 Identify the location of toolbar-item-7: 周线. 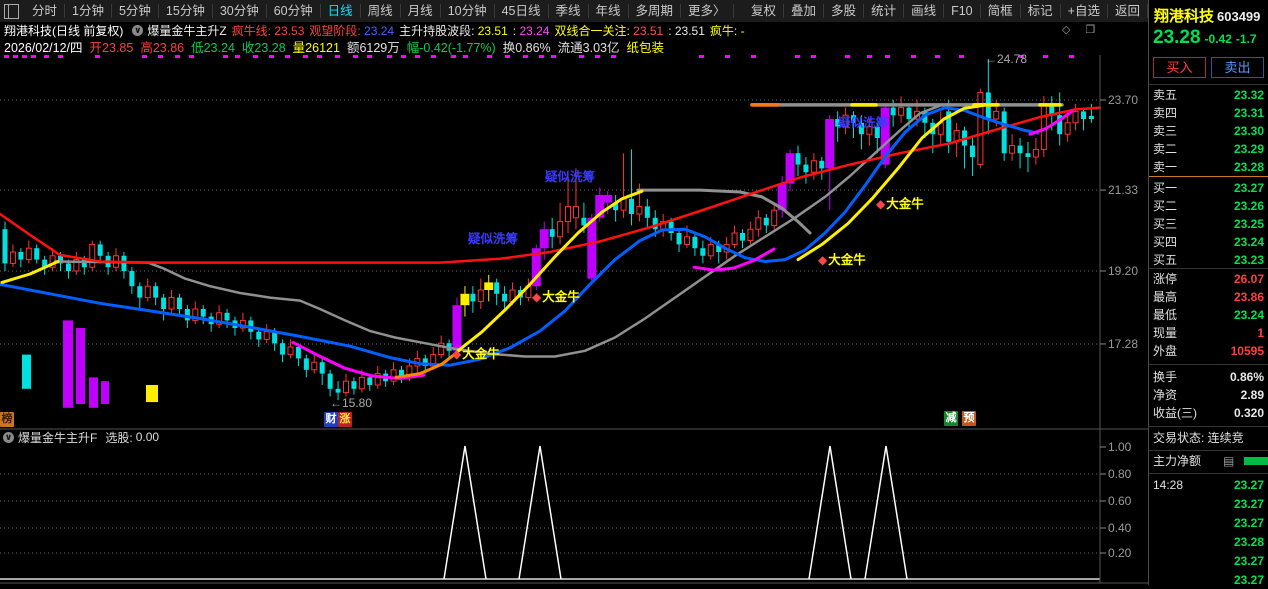
(380, 11).